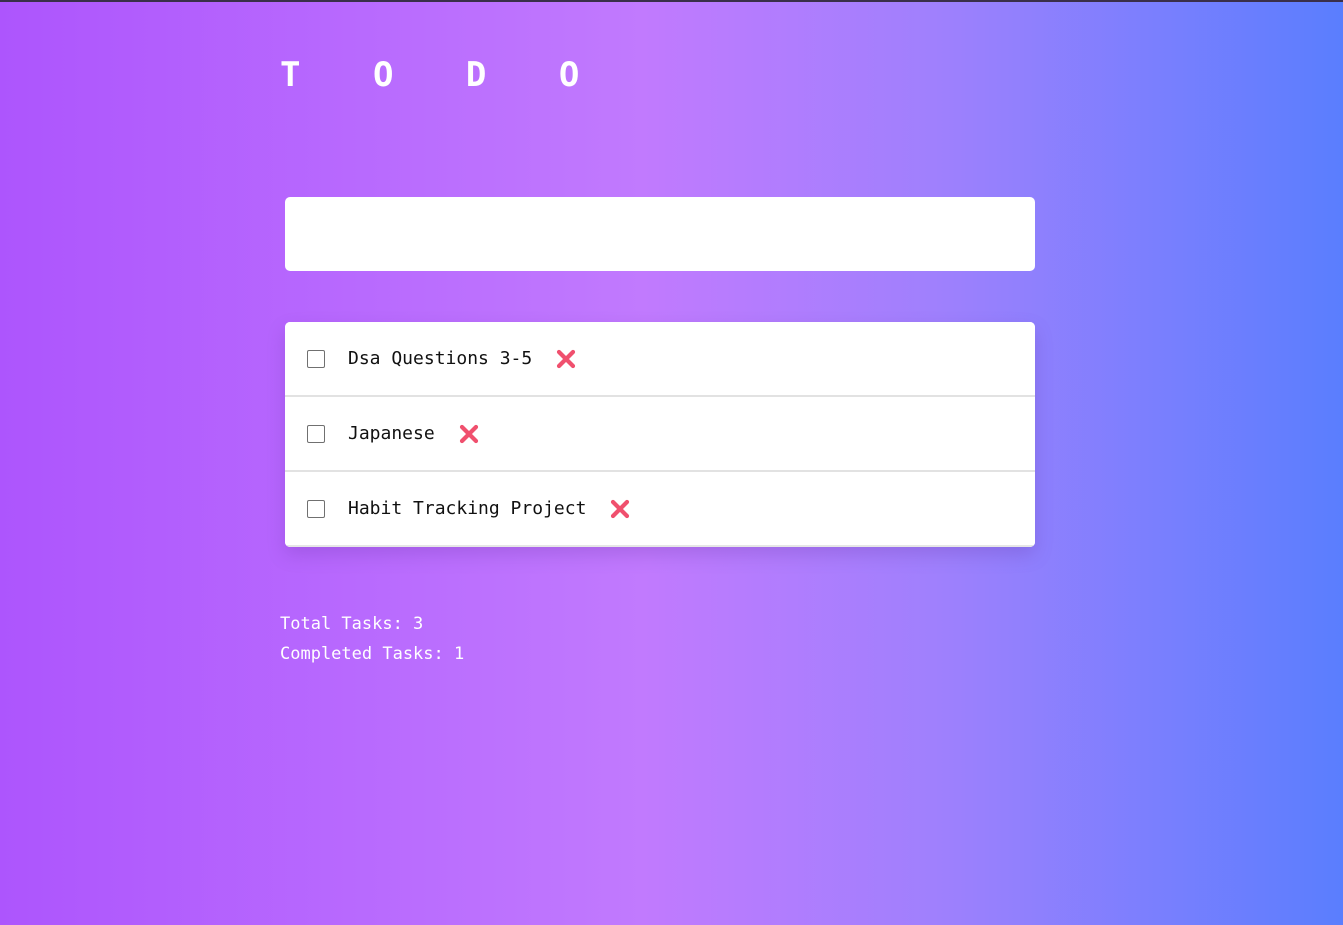 The image size is (1343, 925). I want to click on window-top-border, so click(671, 1).